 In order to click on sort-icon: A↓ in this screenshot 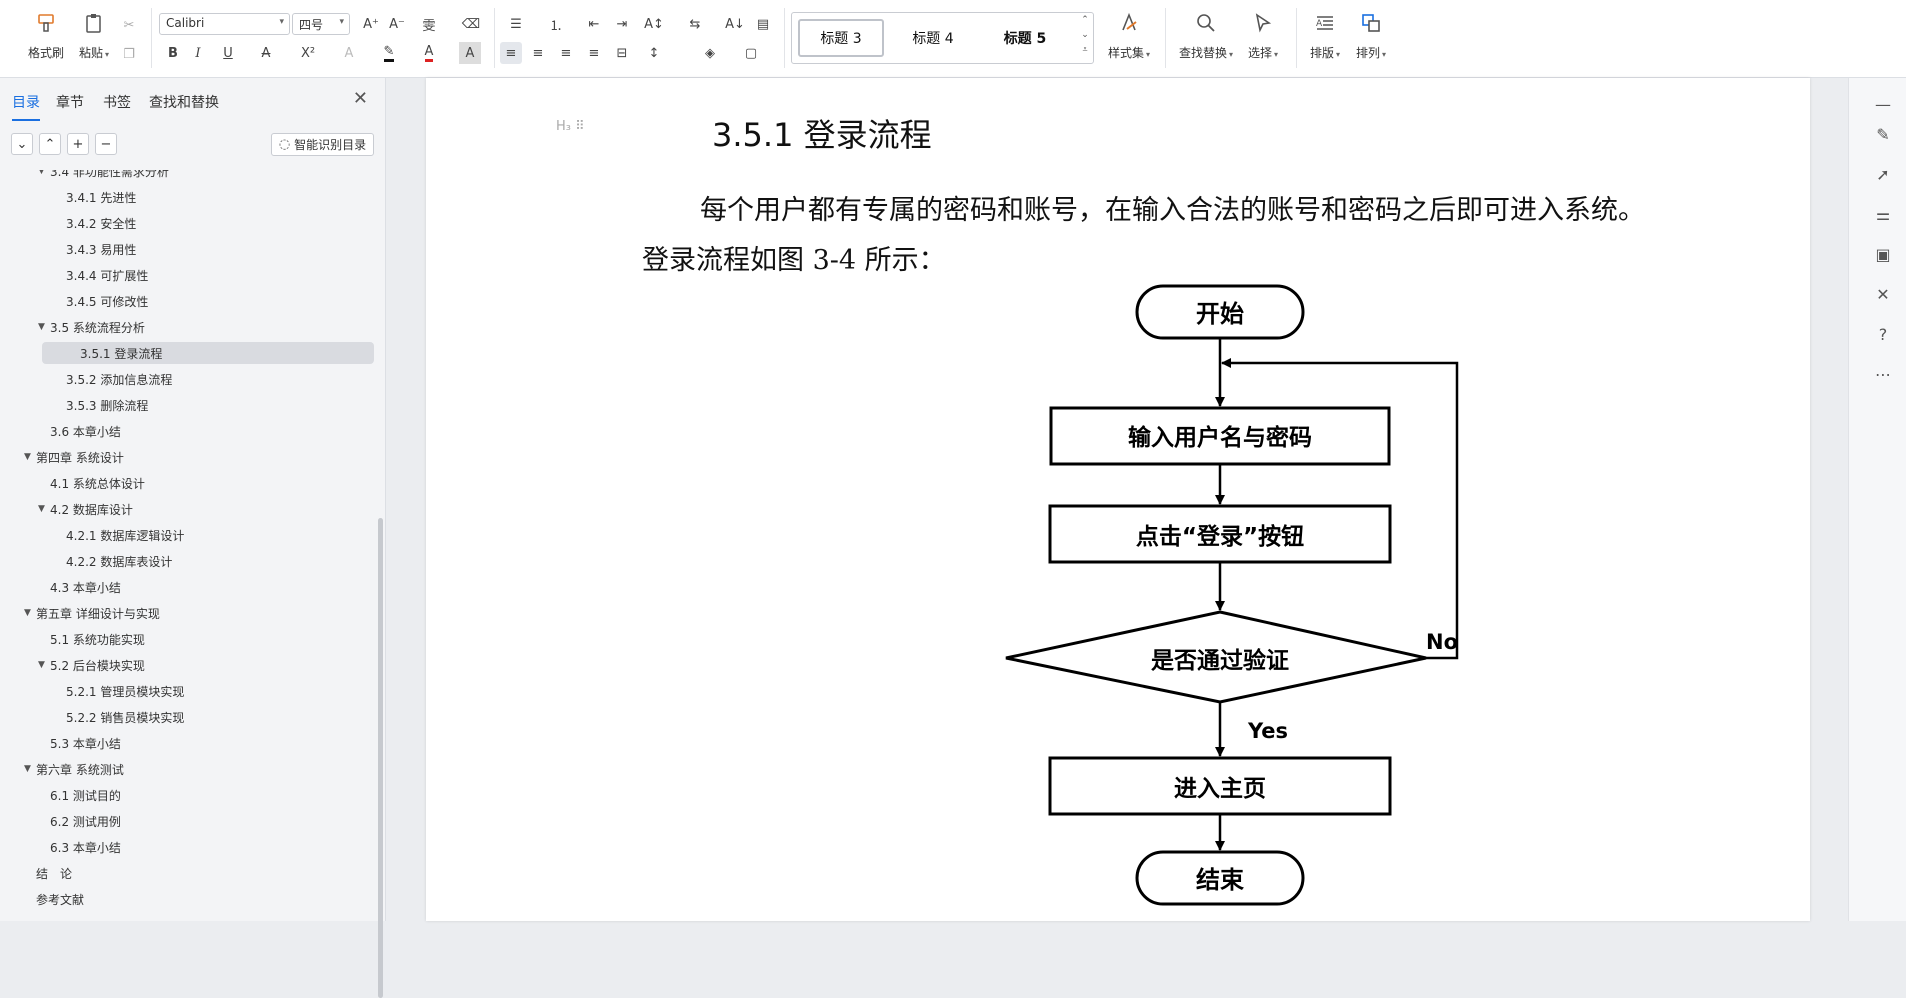, I will do `click(735, 24)`.